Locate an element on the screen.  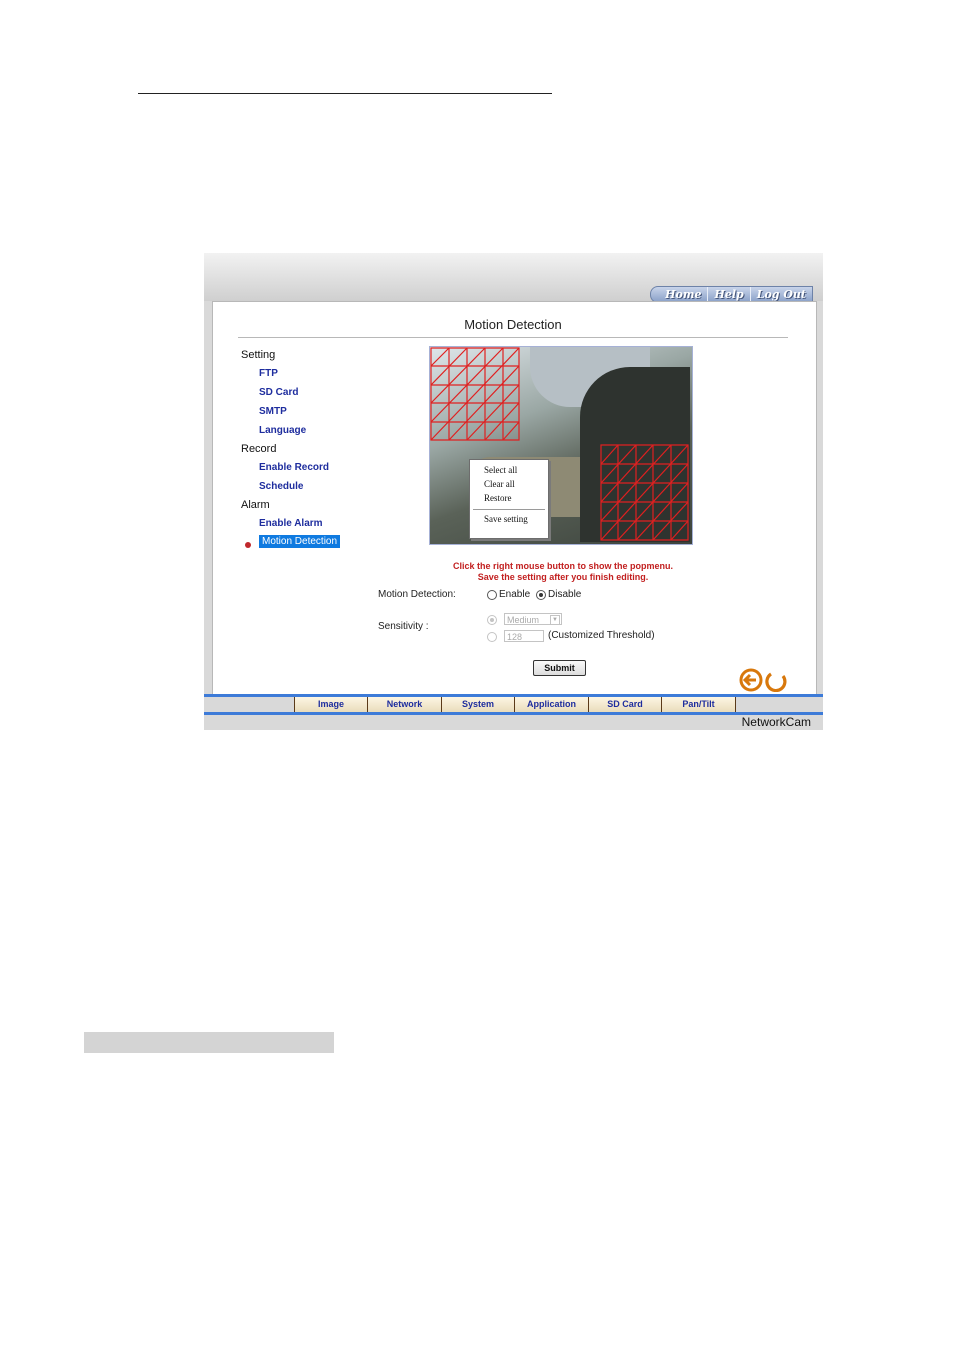
detection-grid-left is located at coordinates (475, 394).